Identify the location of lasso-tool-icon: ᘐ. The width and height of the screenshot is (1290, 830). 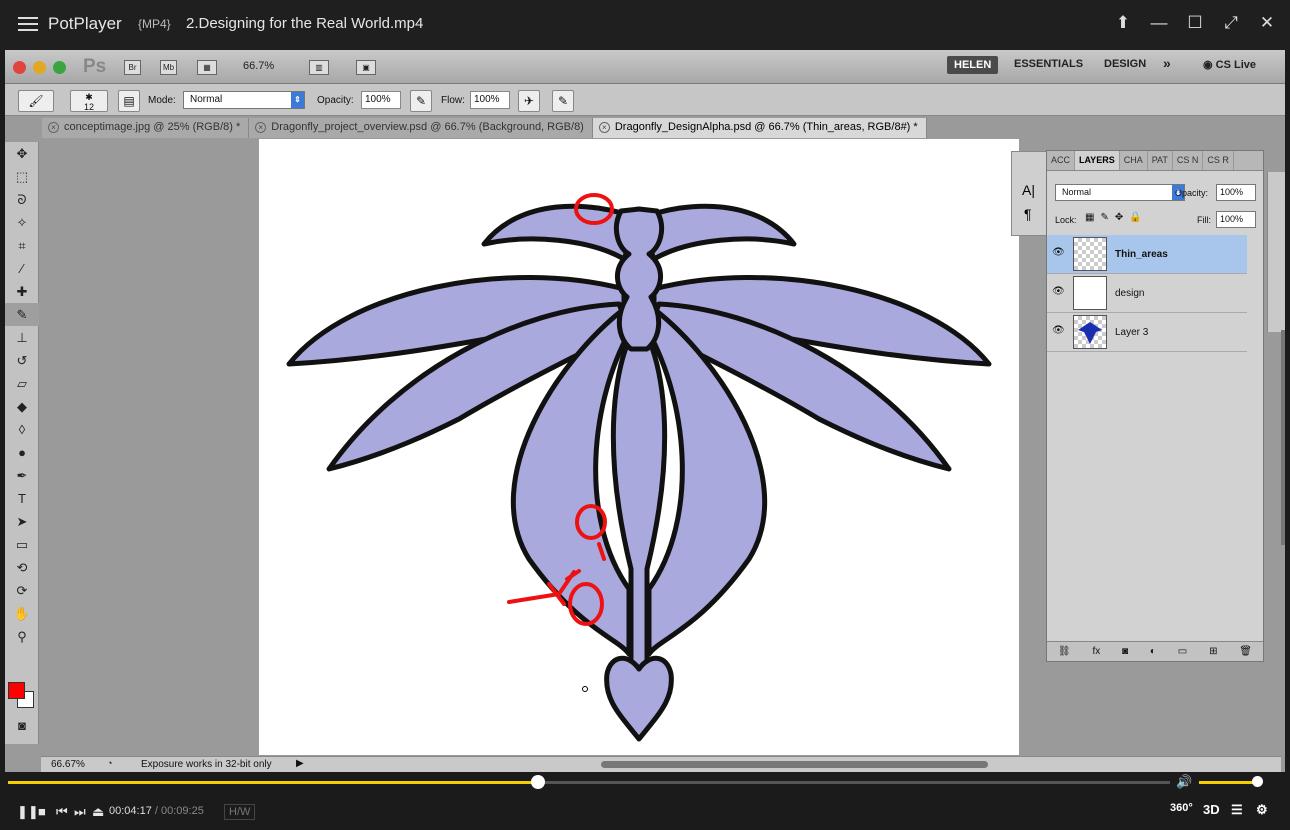
(22, 199).